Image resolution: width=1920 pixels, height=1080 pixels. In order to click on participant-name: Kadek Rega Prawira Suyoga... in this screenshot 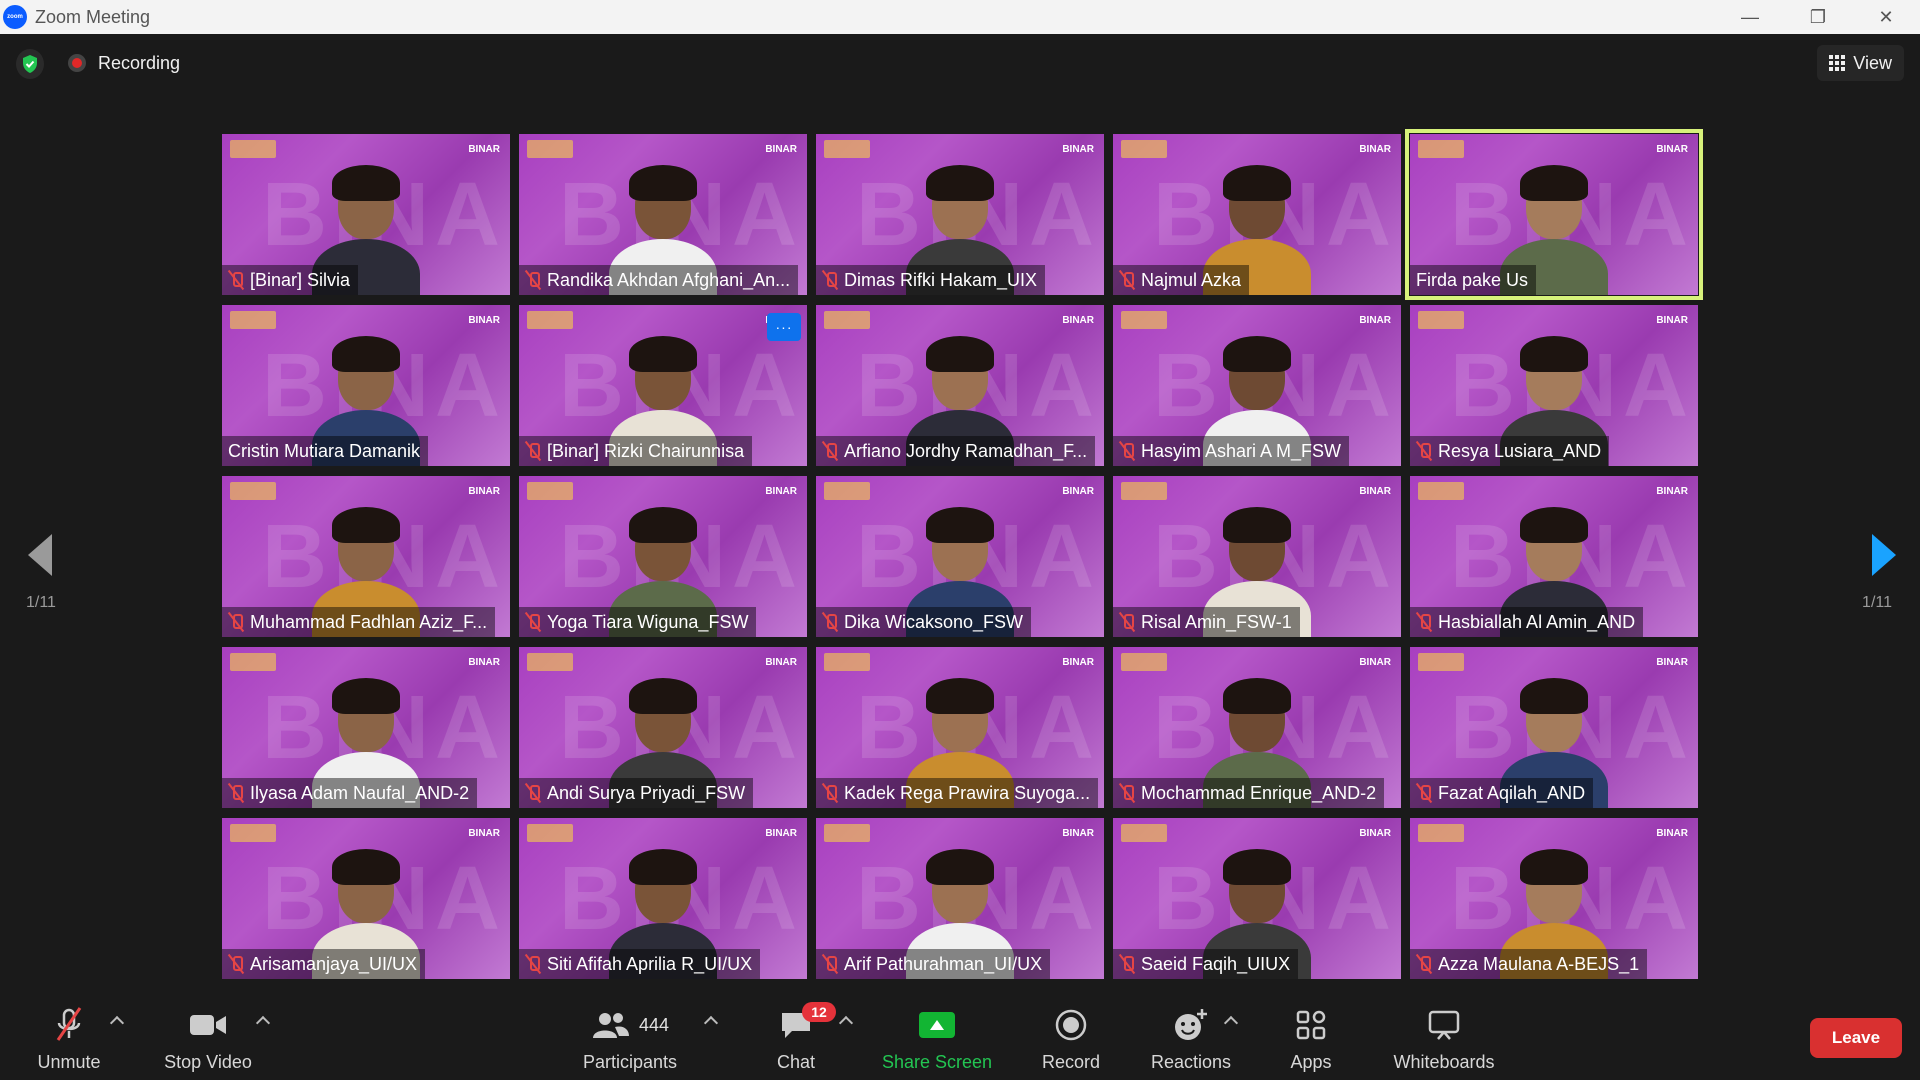, I will do `click(967, 792)`.